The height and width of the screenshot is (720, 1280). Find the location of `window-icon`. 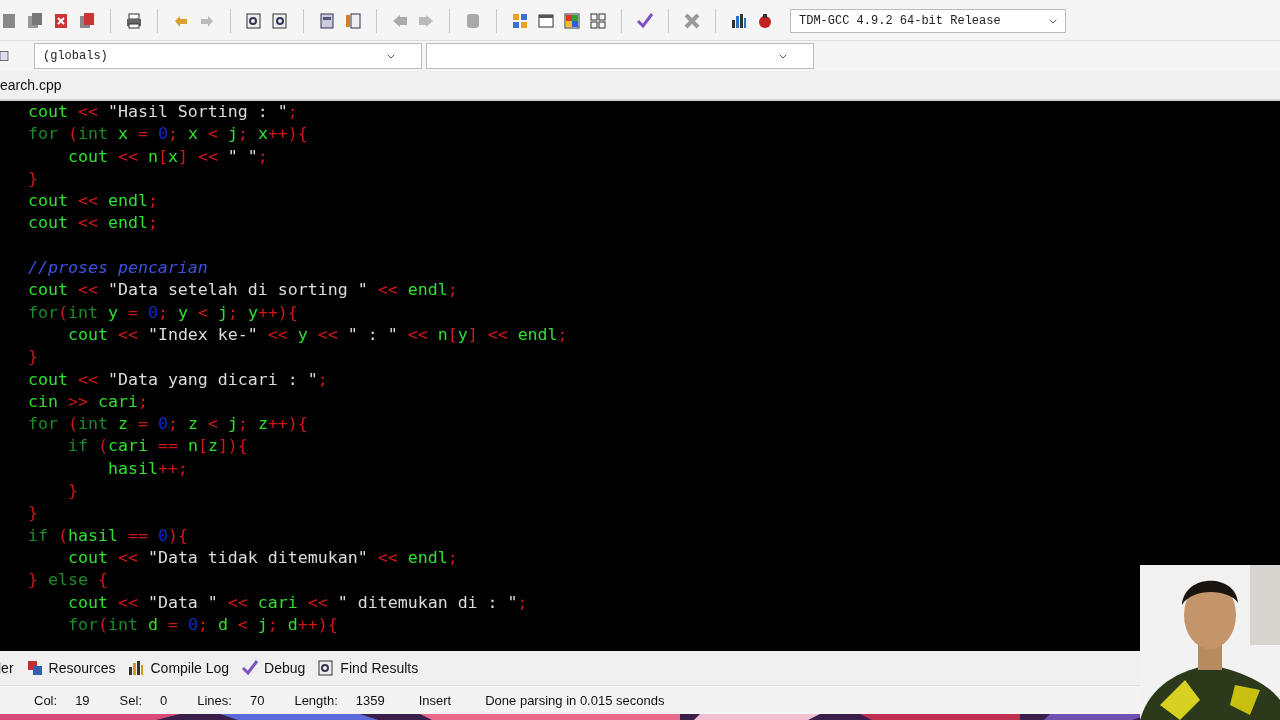

window-icon is located at coordinates (546, 21).